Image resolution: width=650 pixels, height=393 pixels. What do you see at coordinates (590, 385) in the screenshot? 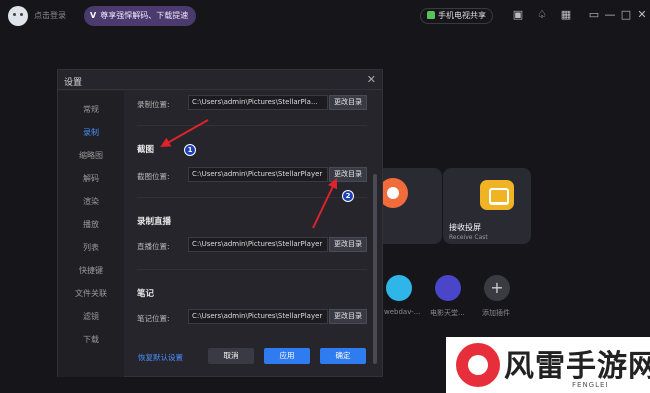
I see `watermark-subtext: FENGLEI` at bounding box center [590, 385].